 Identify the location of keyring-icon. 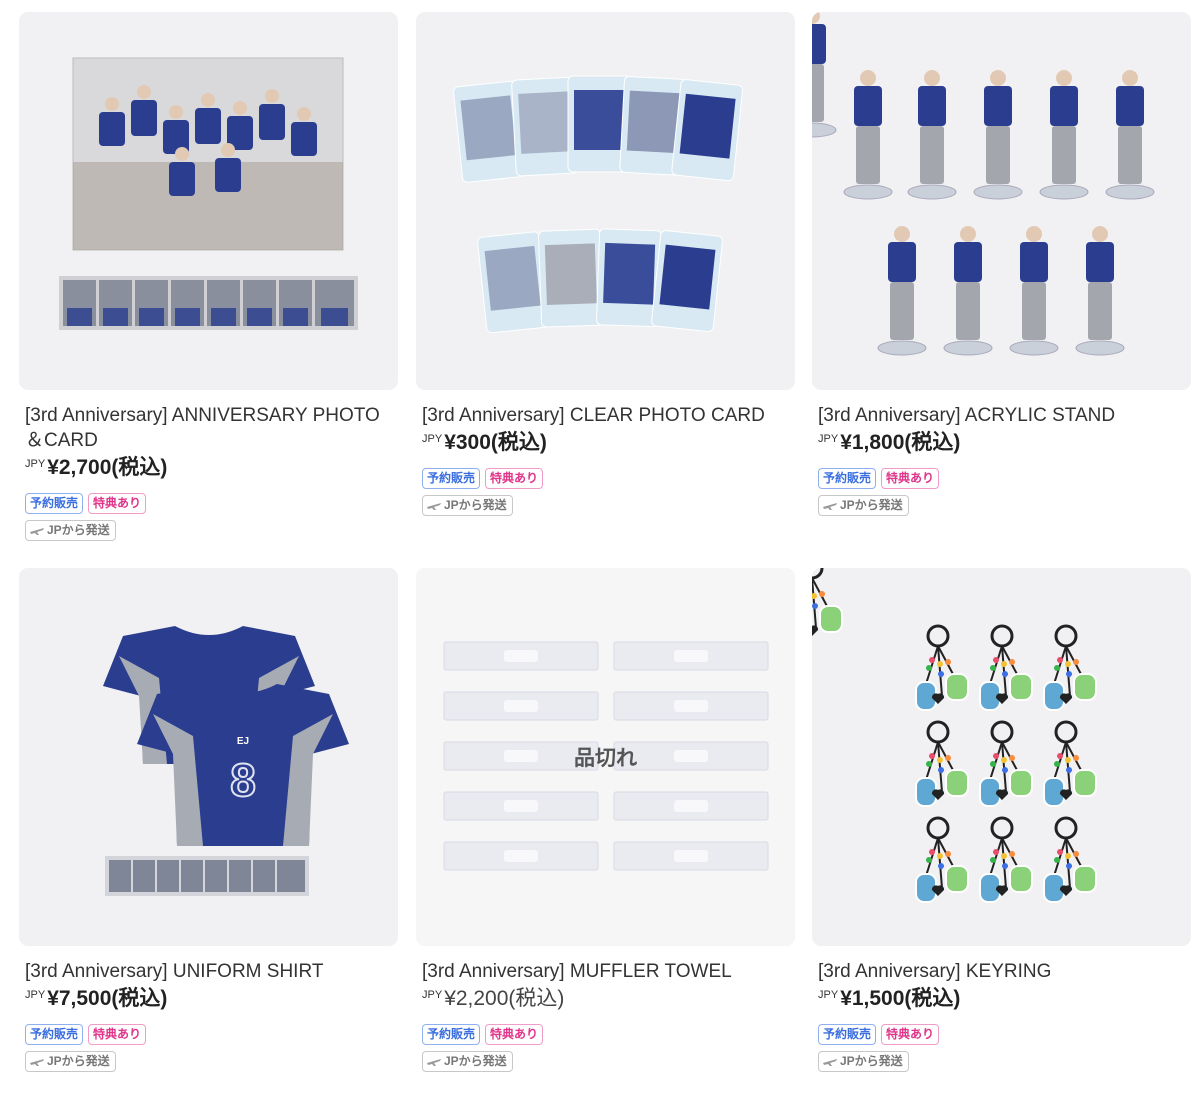
(955, 736).